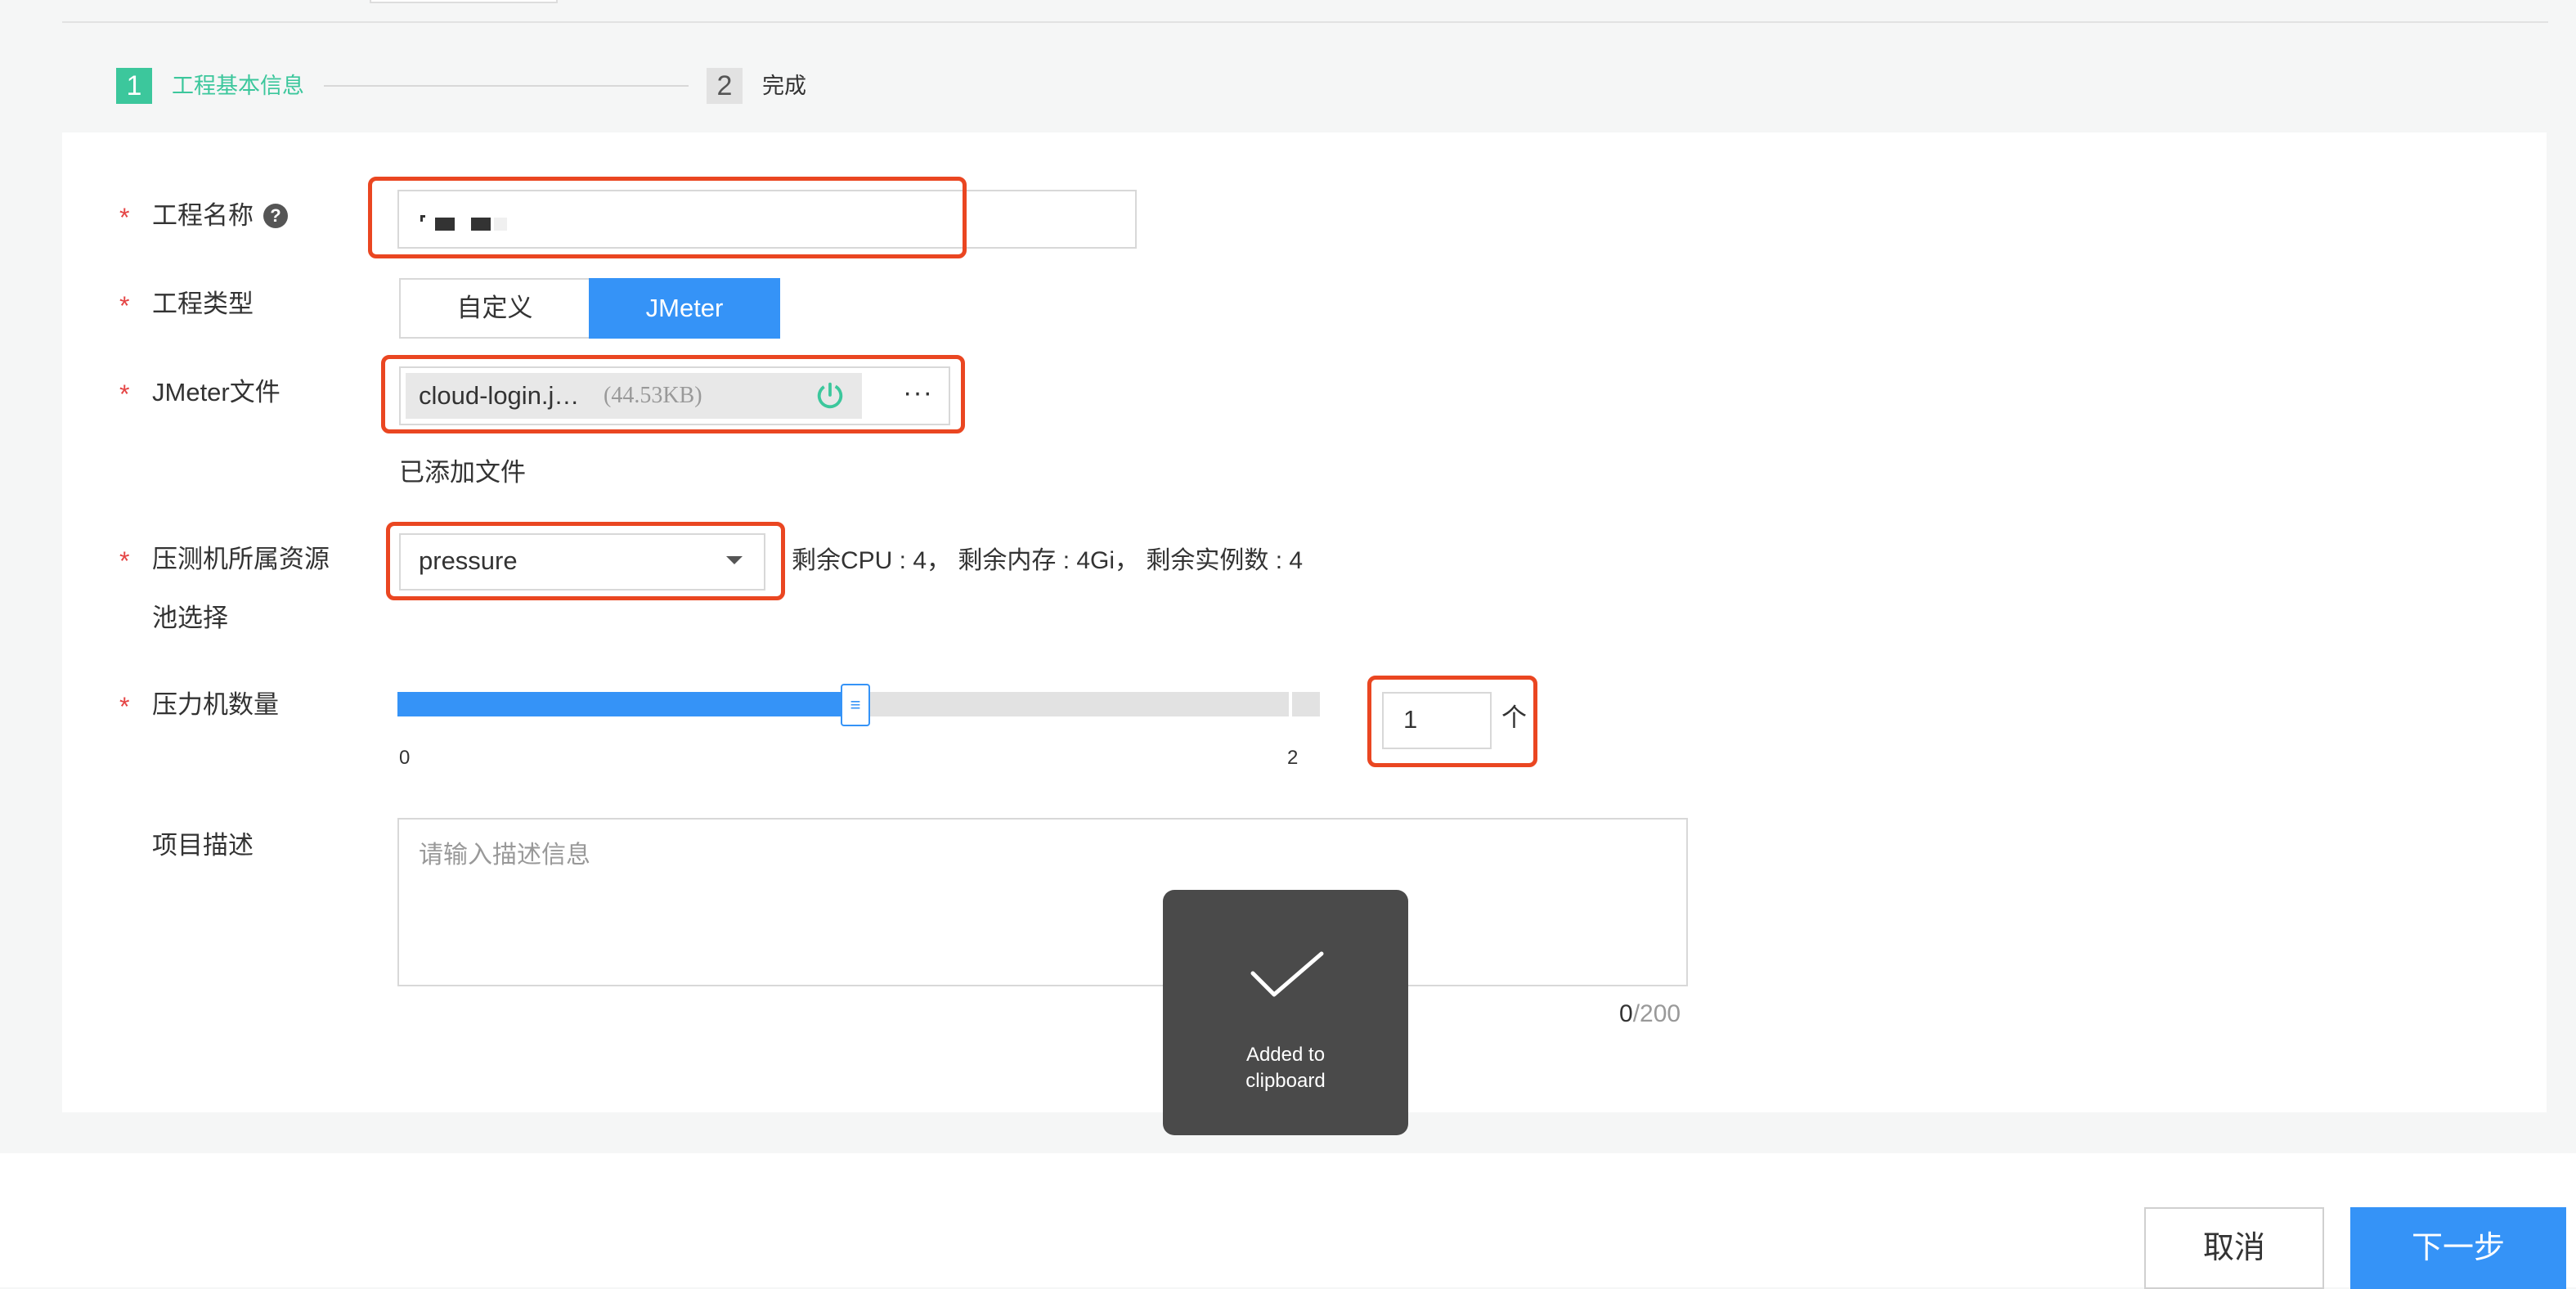  Describe the element at coordinates (784, 86) in the screenshot. I see `step-2-label: 完成` at that location.